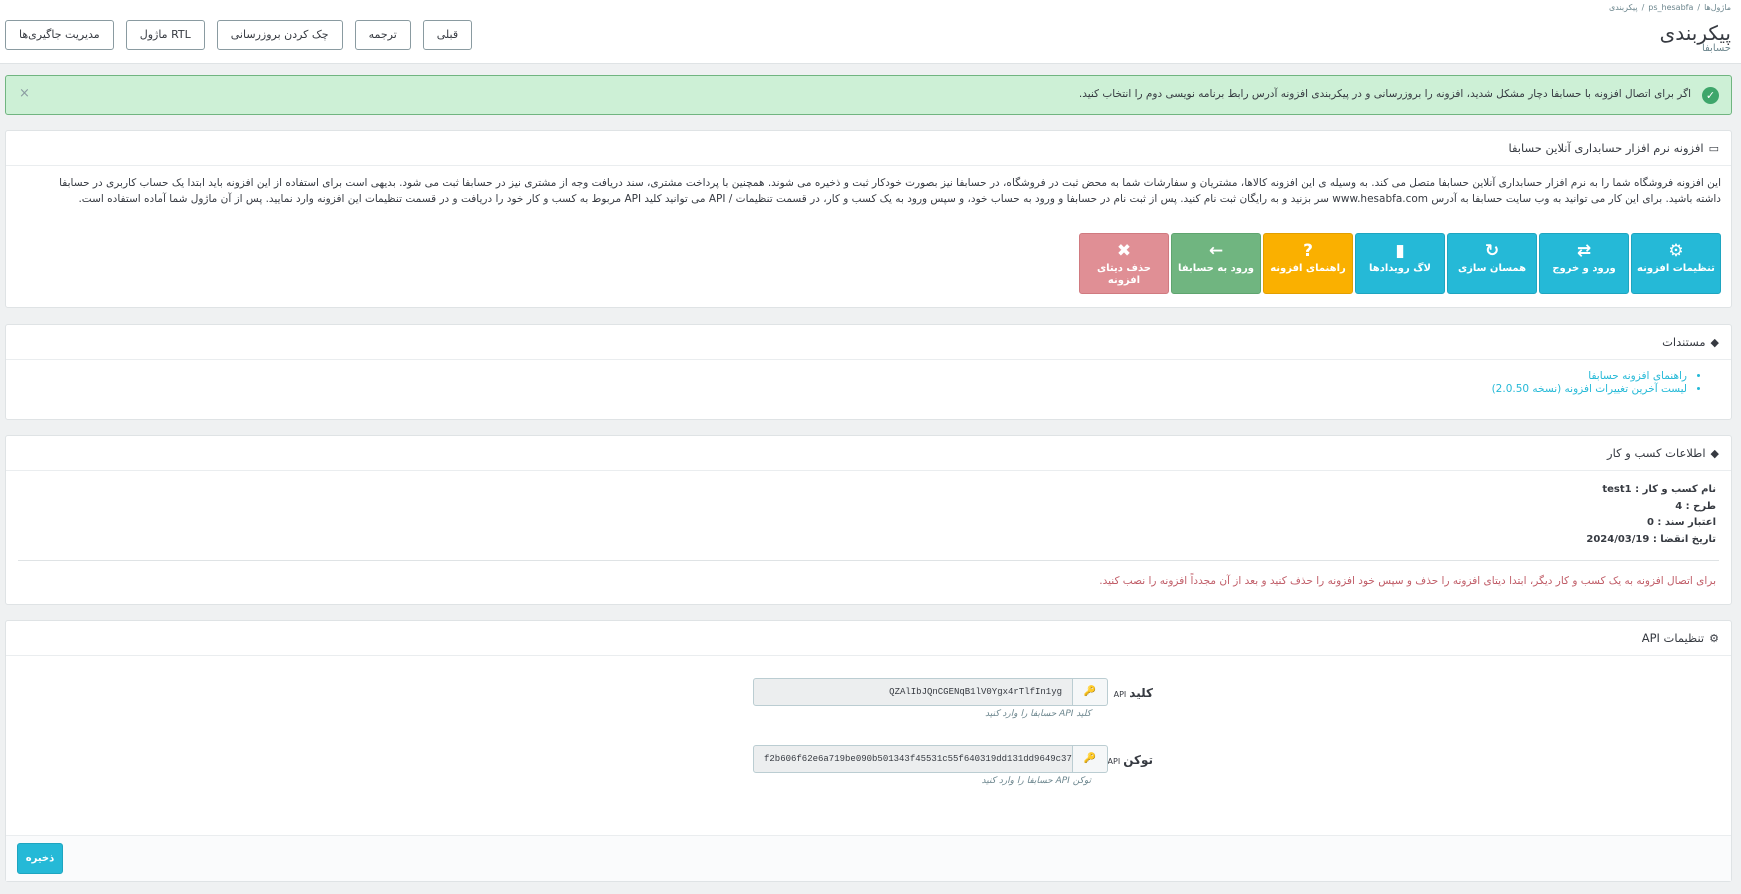 The height and width of the screenshot is (894, 1741). I want to click on login-hesabfa-tile: ← ورود به حسابفا, so click(1216, 263).